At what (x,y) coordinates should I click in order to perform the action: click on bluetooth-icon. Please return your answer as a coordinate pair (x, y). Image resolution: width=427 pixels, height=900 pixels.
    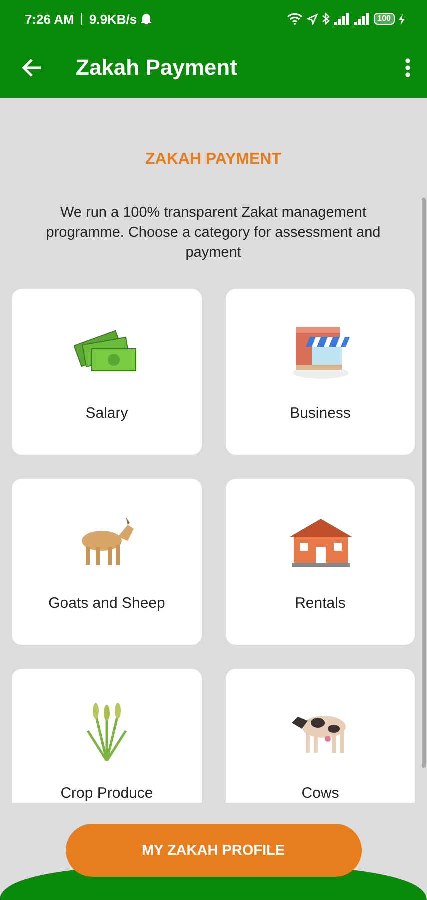
    Looking at the image, I should click on (326, 19).